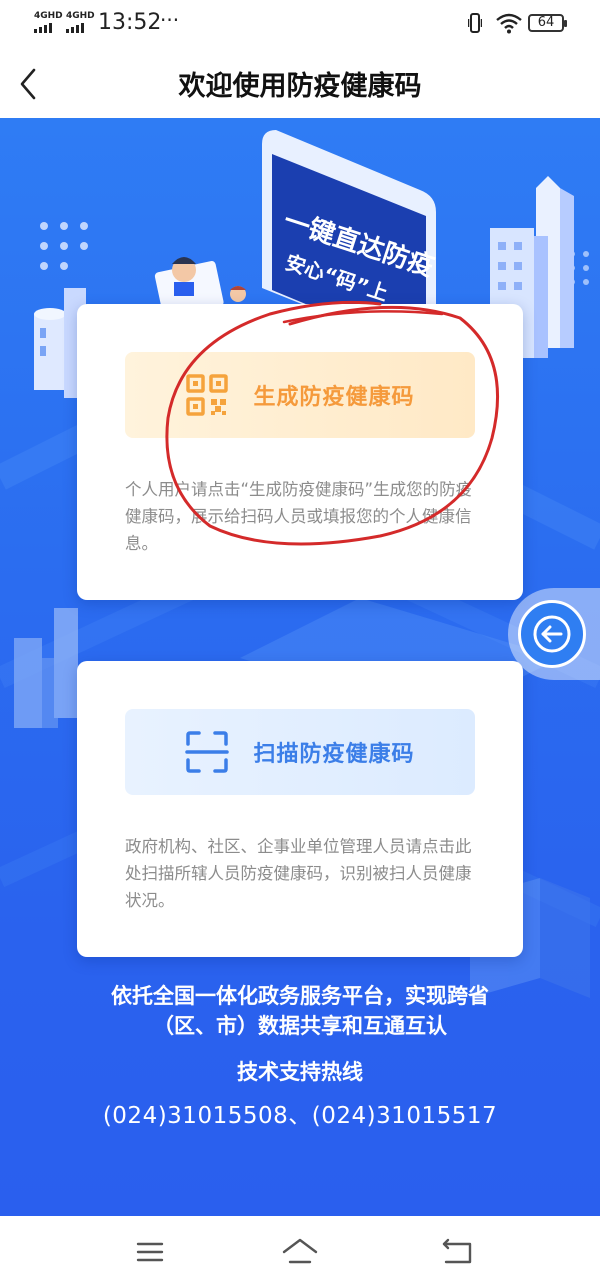 The width and height of the screenshot is (600, 1286). Describe the element at coordinates (300, 24) in the screenshot. I see `status-bar: 4GHD 4GHD 13:52 ··· 64` at that location.